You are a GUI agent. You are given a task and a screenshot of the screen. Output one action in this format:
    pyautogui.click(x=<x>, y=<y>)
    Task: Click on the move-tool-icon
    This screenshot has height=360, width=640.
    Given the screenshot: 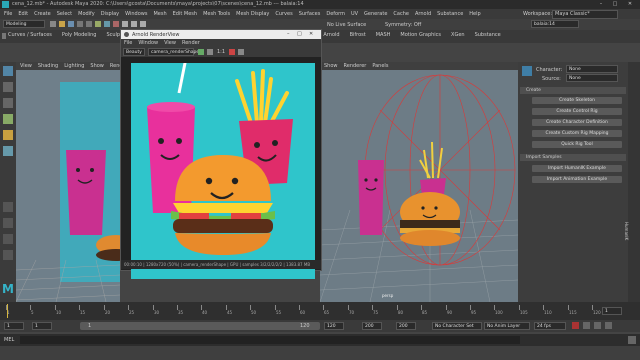 What is the action you would take?
    pyautogui.click(x=8, y=119)
    